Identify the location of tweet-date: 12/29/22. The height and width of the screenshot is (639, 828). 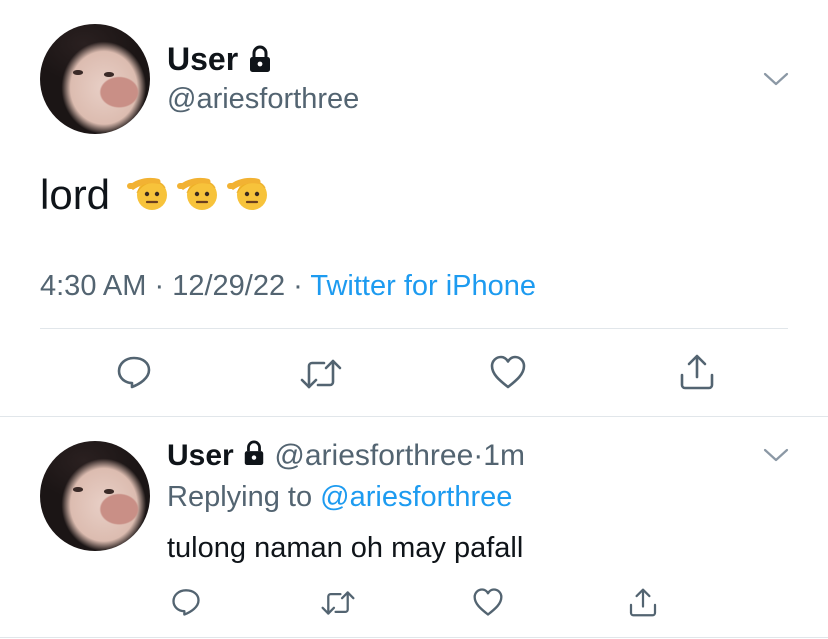
(229, 286).